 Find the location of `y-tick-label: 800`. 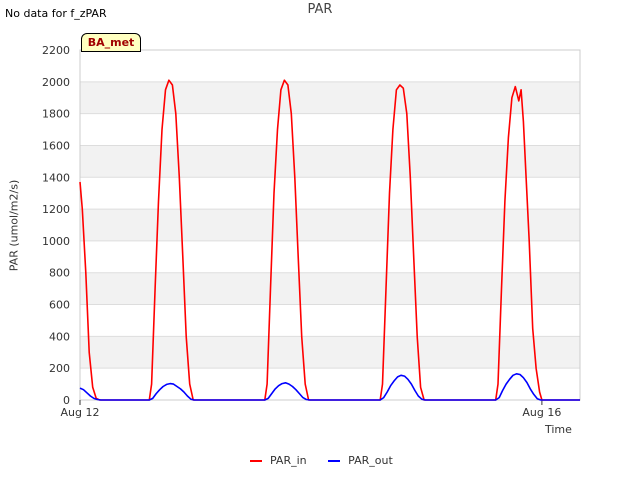

y-tick-label: 800 is located at coordinates (59, 273).